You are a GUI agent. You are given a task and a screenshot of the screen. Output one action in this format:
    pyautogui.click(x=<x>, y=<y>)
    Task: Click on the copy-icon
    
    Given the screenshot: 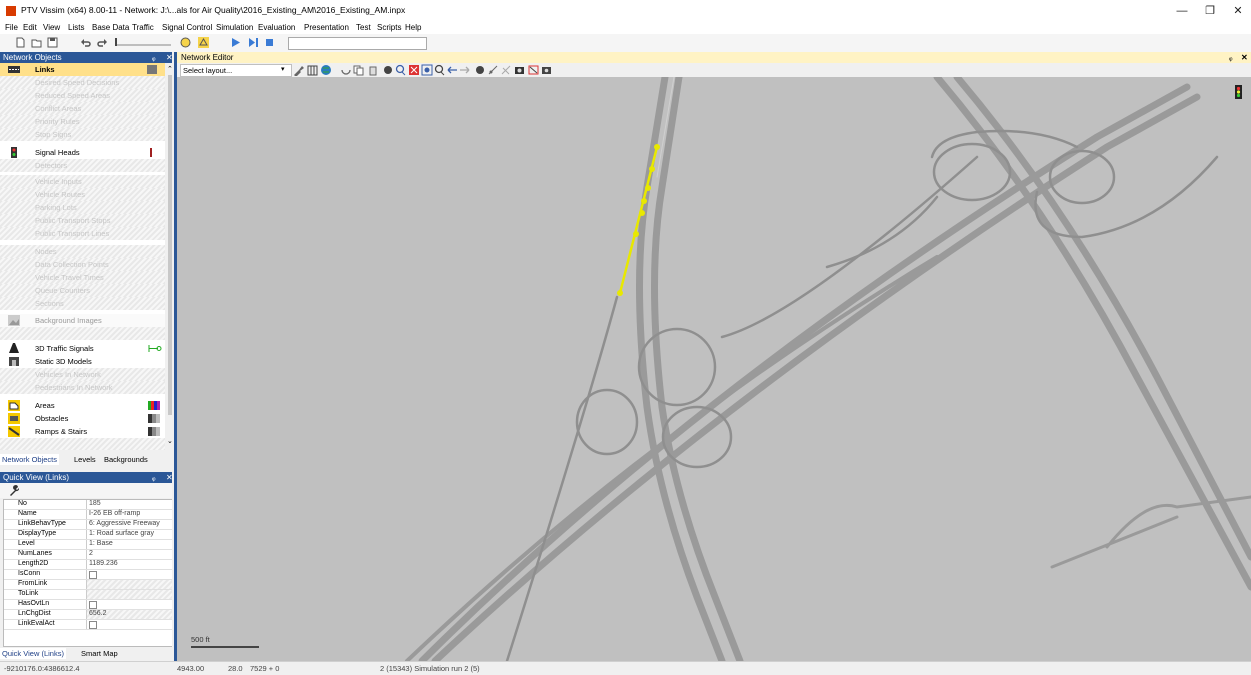 What is the action you would take?
    pyautogui.click(x=358, y=70)
    